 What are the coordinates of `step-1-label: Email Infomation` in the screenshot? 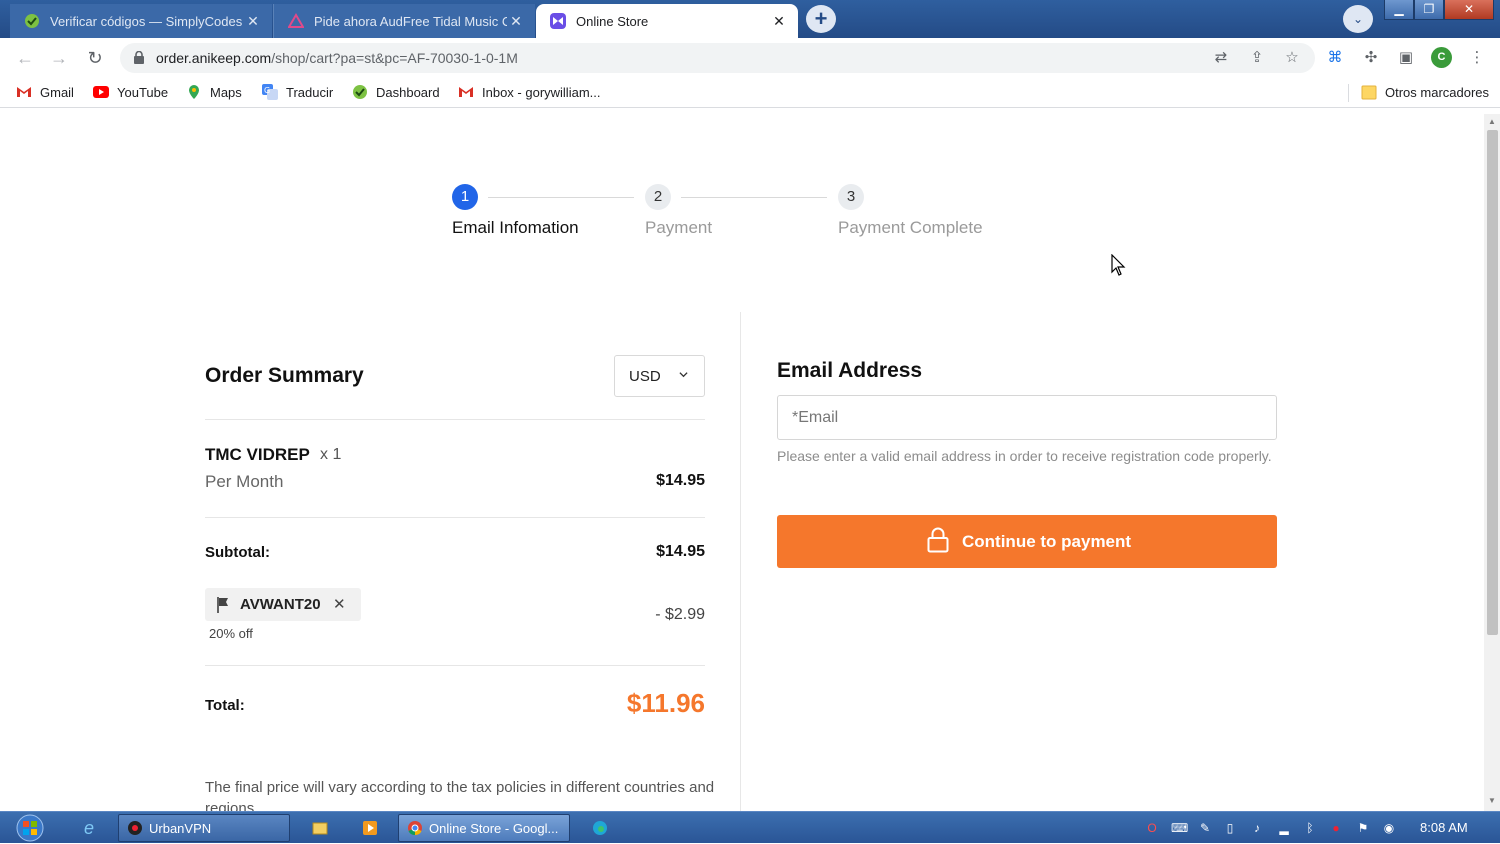 It's located at (515, 227).